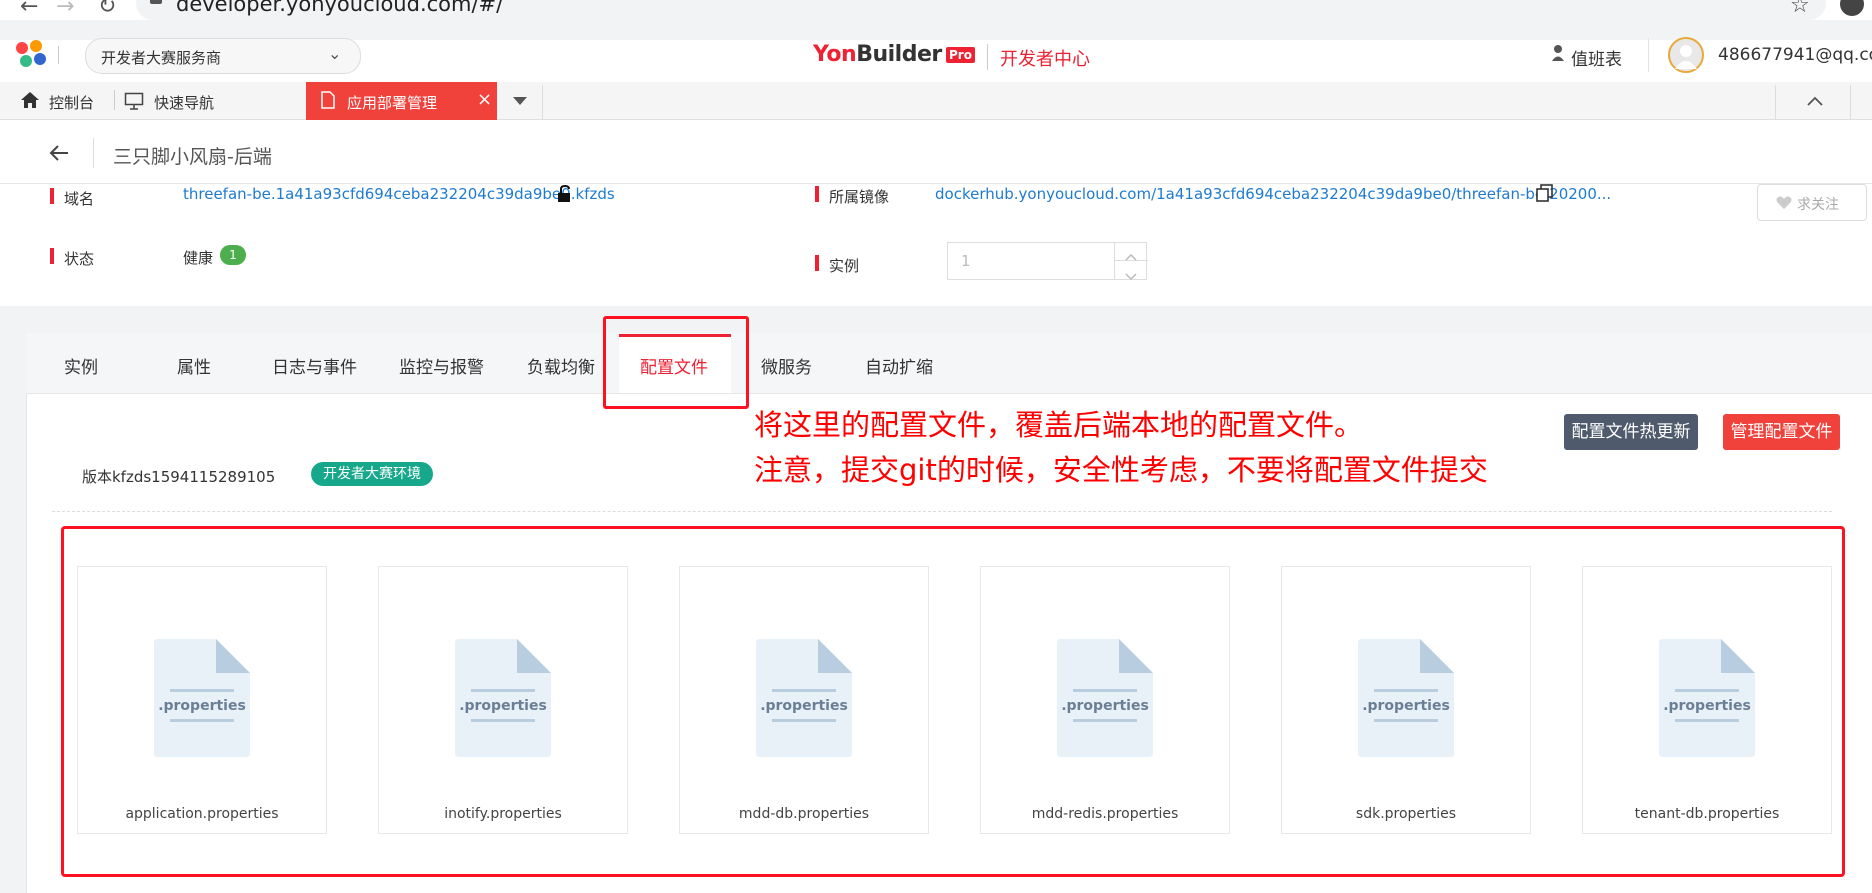 Image resolution: width=1872 pixels, height=893 pixels. What do you see at coordinates (156, 2) in the screenshot?
I see `lock-icon` at bounding box center [156, 2].